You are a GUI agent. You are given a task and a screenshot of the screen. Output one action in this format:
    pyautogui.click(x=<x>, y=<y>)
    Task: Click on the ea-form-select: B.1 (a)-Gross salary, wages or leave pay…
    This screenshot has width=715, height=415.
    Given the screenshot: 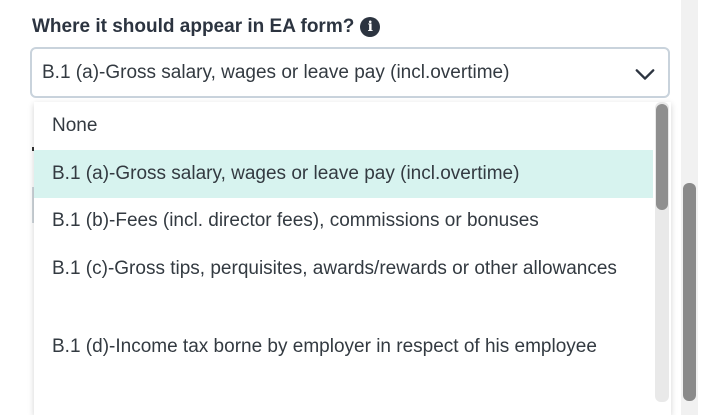 What is the action you would take?
    pyautogui.click(x=350, y=72)
    